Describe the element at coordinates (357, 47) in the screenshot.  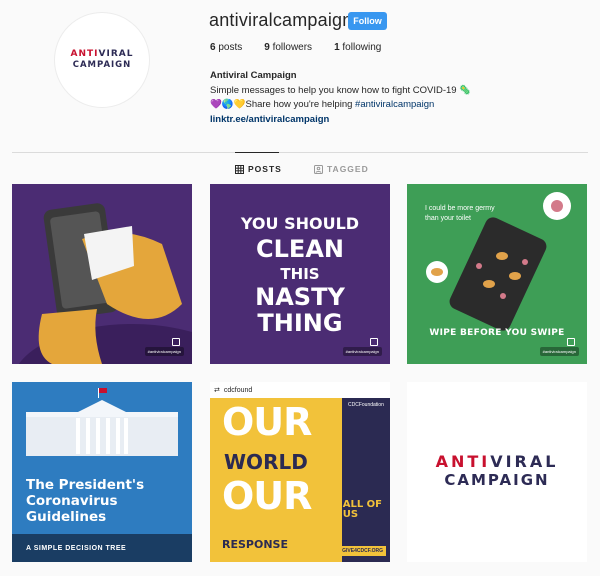
I see `following-count-stat: 1 following` at that location.